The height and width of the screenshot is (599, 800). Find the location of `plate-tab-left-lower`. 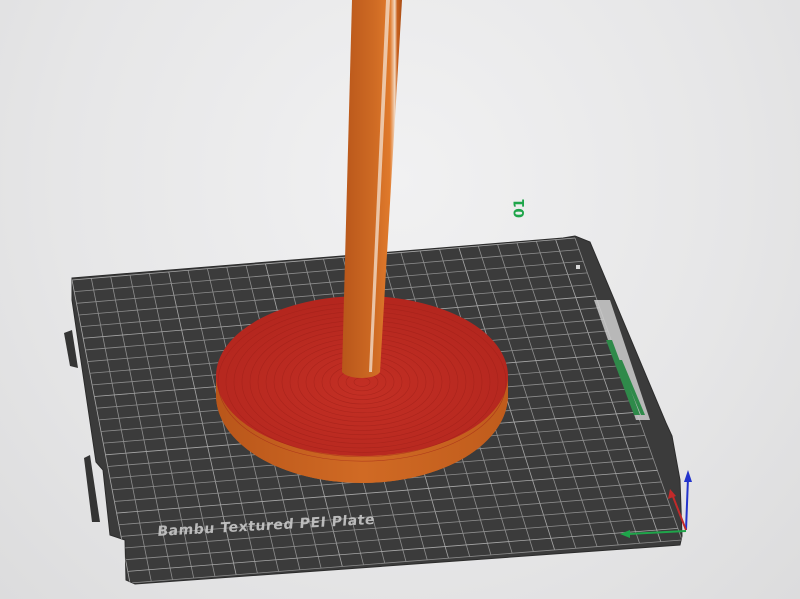

plate-tab-left-lower is located at coordinates (92, 488).